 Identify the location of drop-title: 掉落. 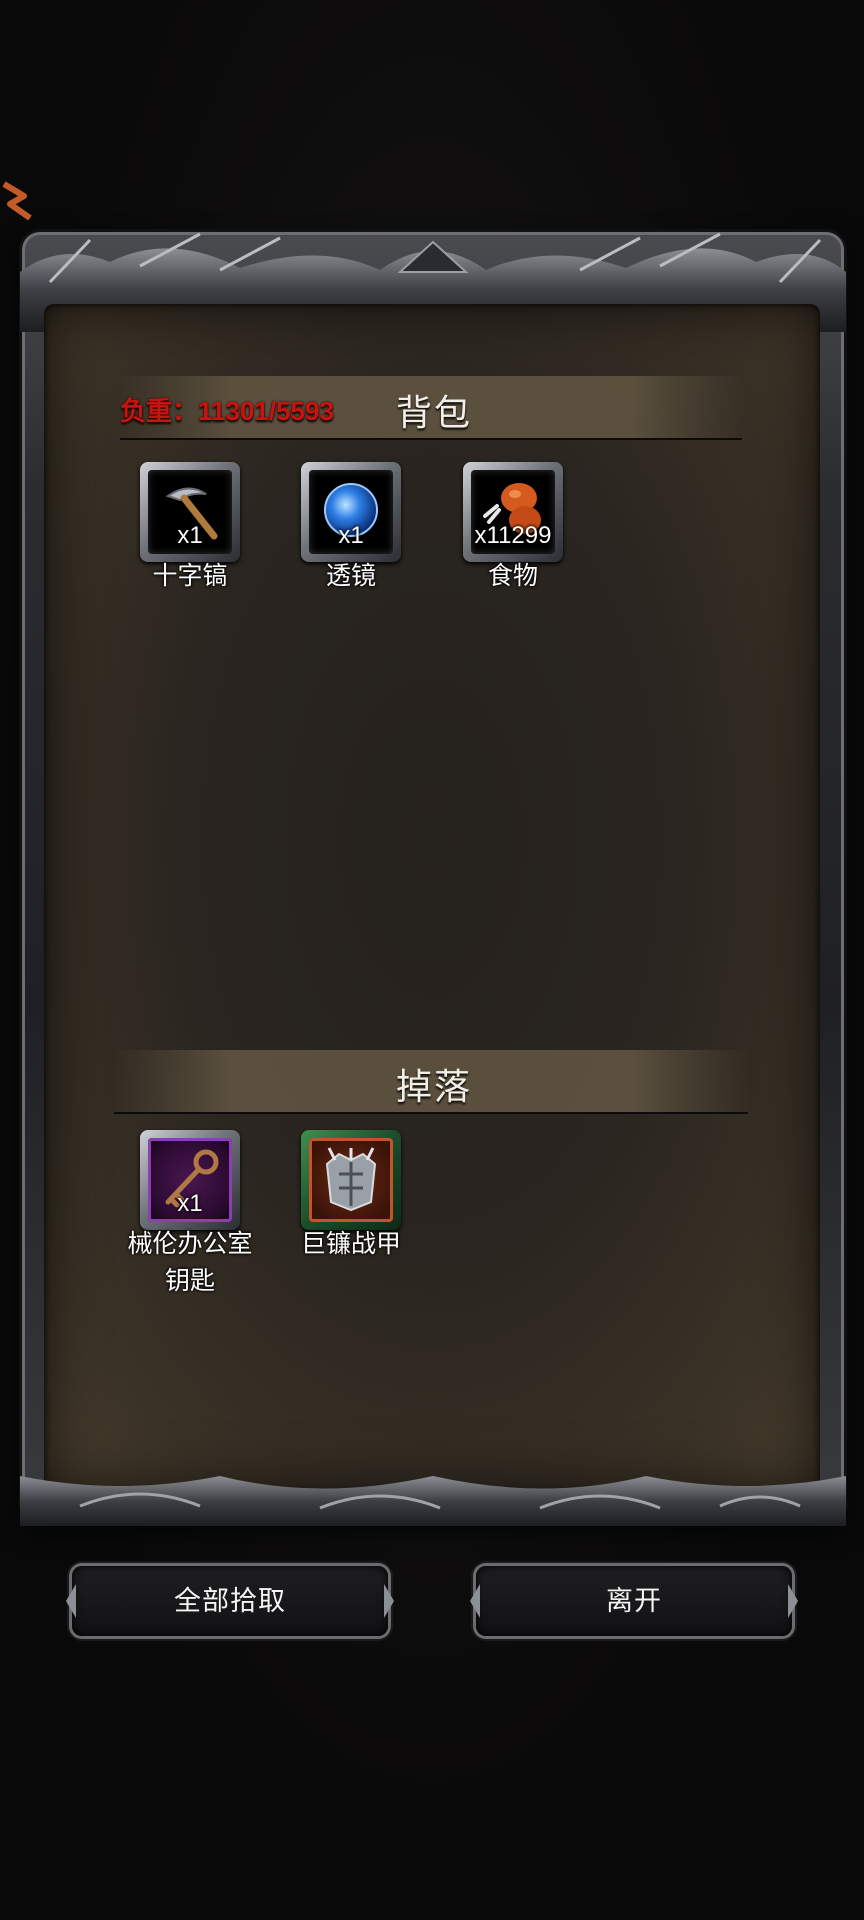
(434, 1086).